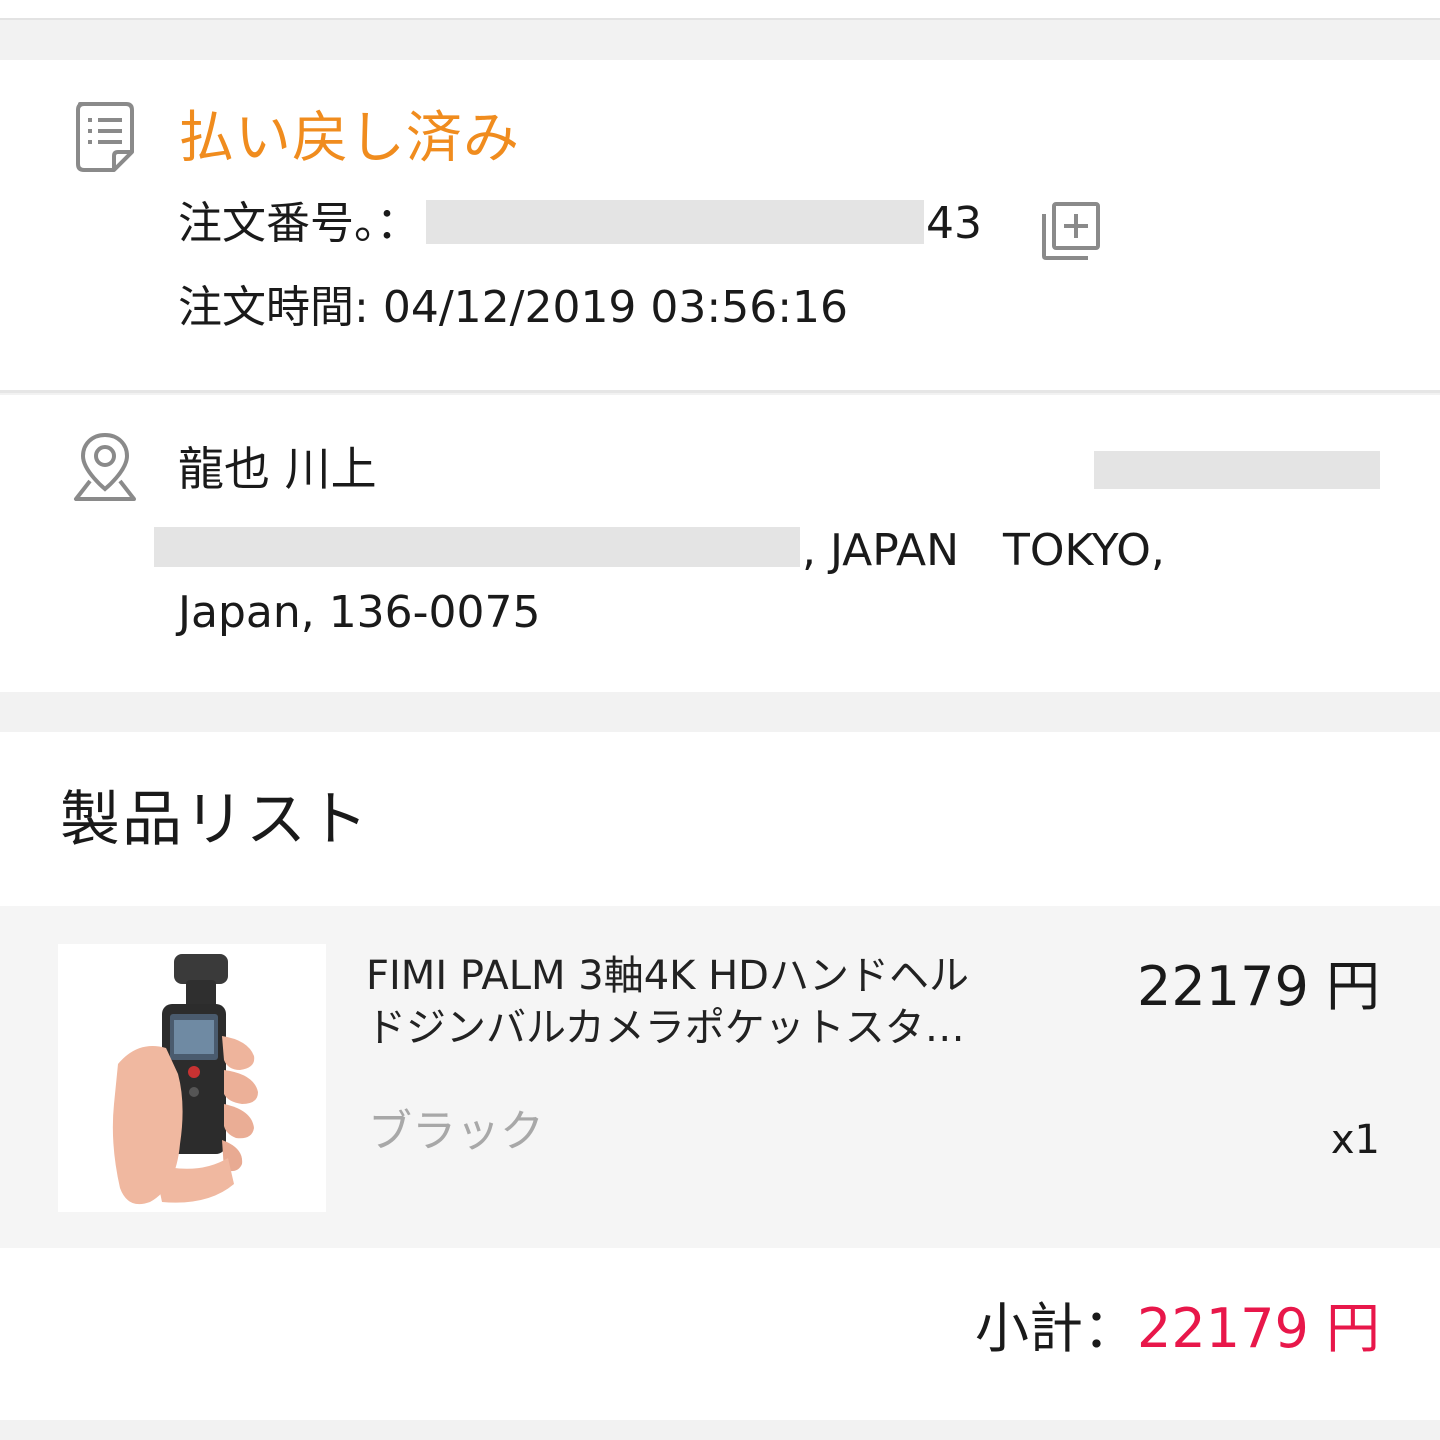 This screenshot has width=1440, height=1440. Describe the element at coordinates (615, 307) in the screenshot. I see `order-time-value: 04/12/2019 03:56:16` at that location.